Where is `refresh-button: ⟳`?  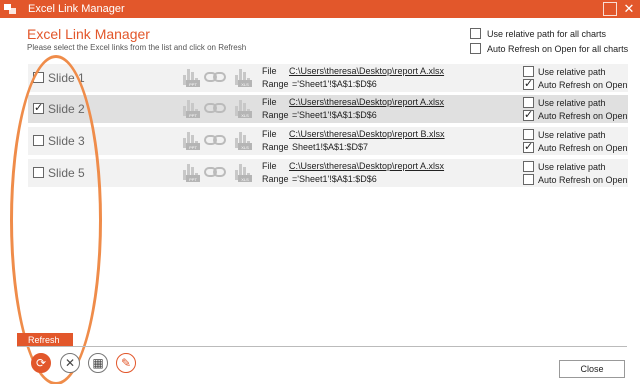
refresh-button: ⟳ is located at coordinates (41, 363).